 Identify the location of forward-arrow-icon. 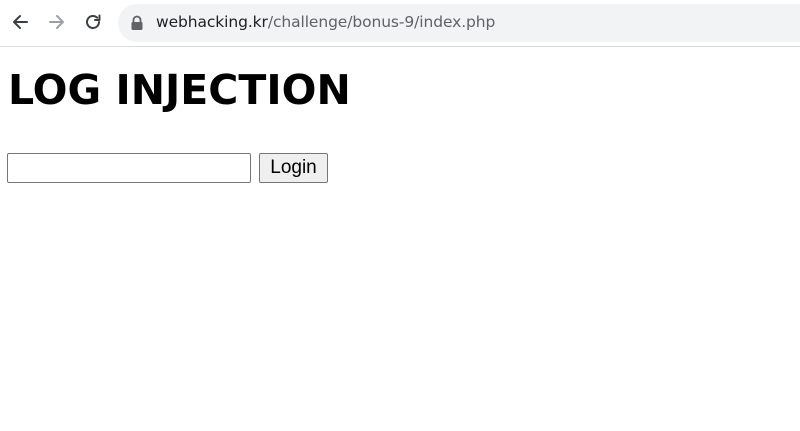
(56, 22).